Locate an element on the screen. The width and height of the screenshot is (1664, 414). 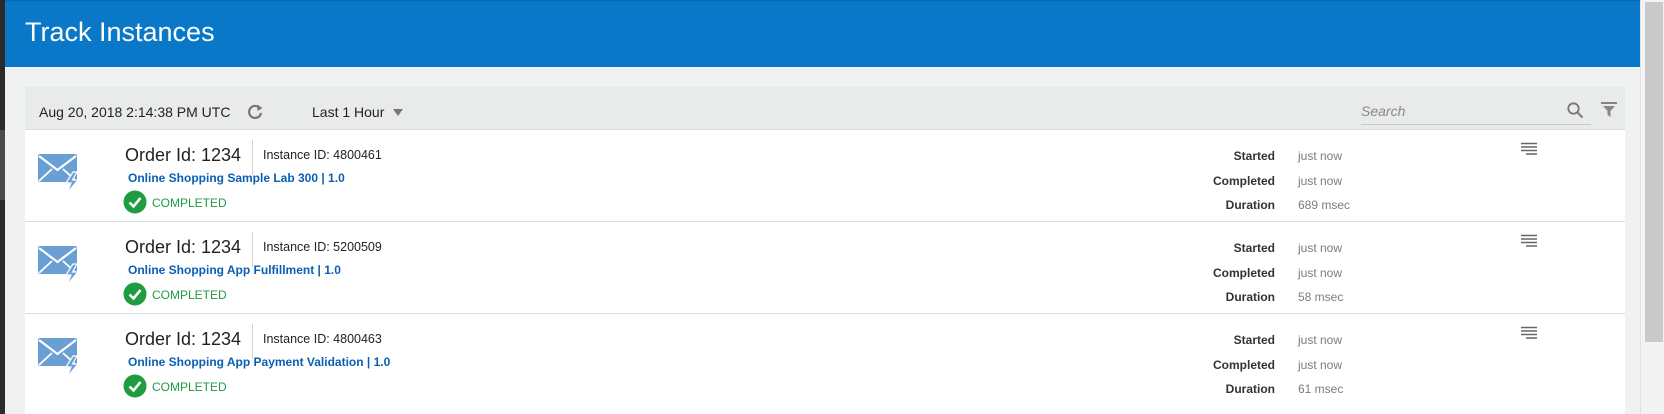
search-input is located at coordinates (1456, 111).